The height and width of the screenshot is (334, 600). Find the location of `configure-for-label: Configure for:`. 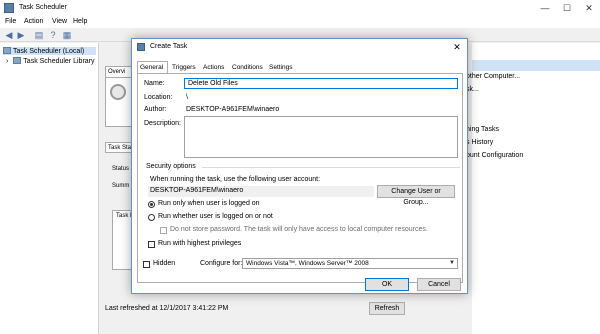

configure-for-label: Configure for: is located at coordinates (221, 263).